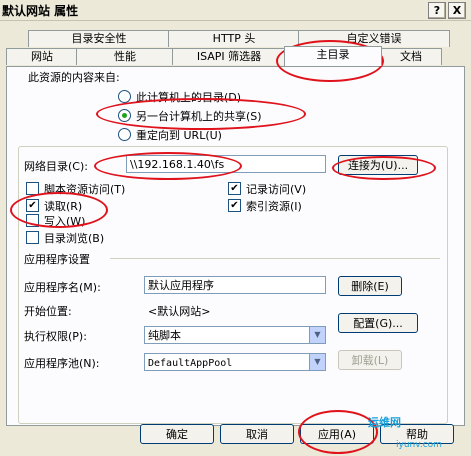 This screenshot has height=456, width=471. I want to click on tab-isapi-filters: ISAPI 筛选器, so click(229, 56).